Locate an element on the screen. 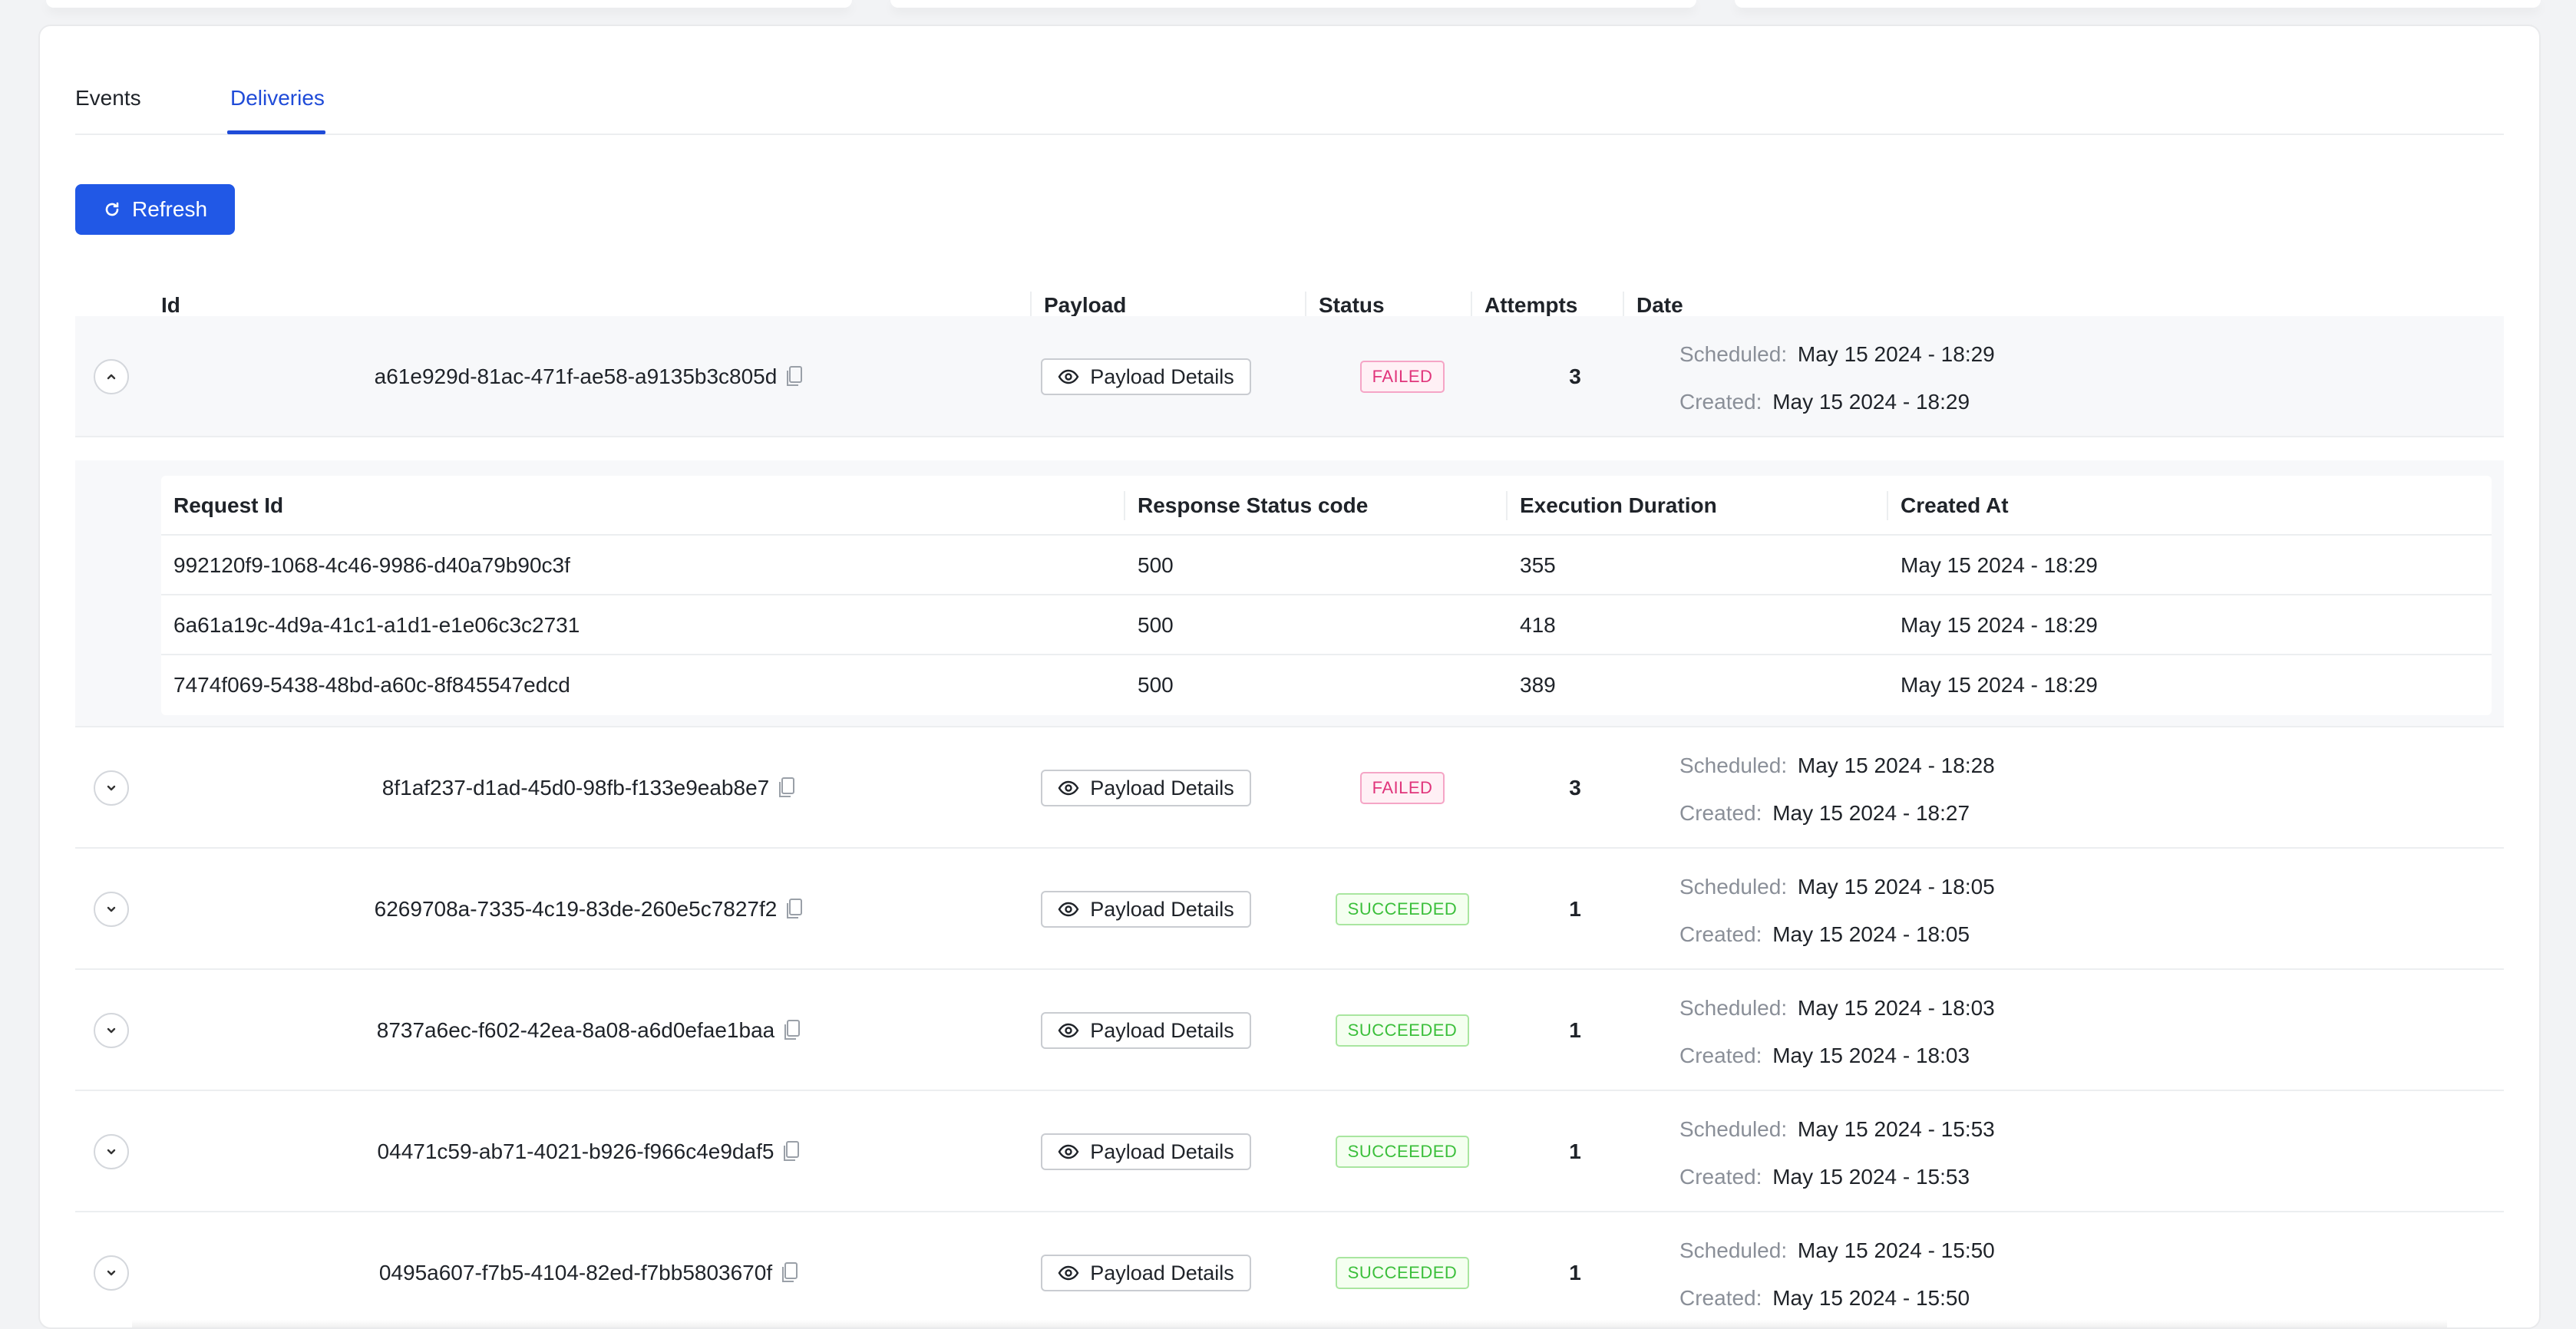 The image size is (2576, 1329). delivery-id: 6269708a-7335-4c19-83de-260e5c7827f2 is located at coordinates (576, 909).